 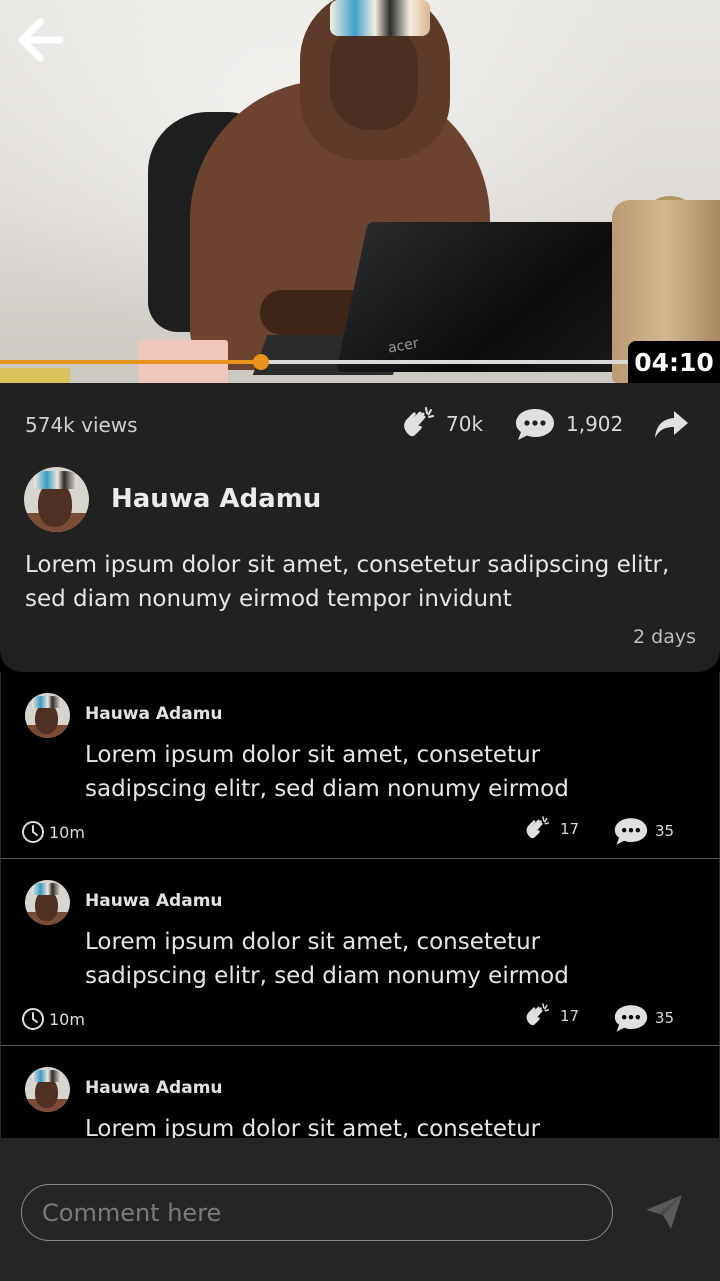 I want to click on video-progress-knob, so click(x=260, y=362).